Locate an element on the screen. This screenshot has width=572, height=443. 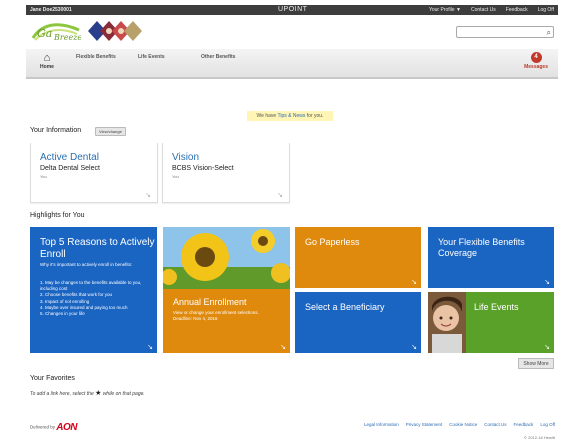
tips-notice: We have Tips & News for you. is located at coordinates (290, 116).